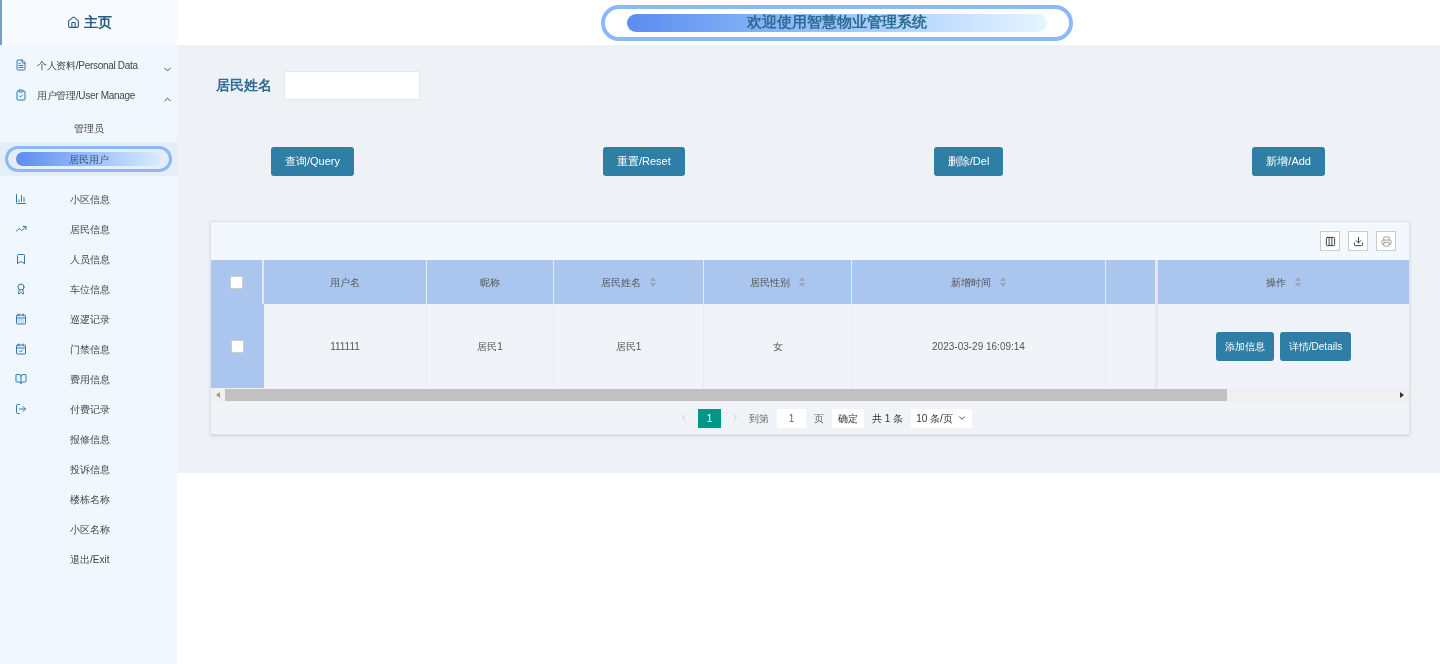  I want to click on bar-chart-icon, so click(21, 199).